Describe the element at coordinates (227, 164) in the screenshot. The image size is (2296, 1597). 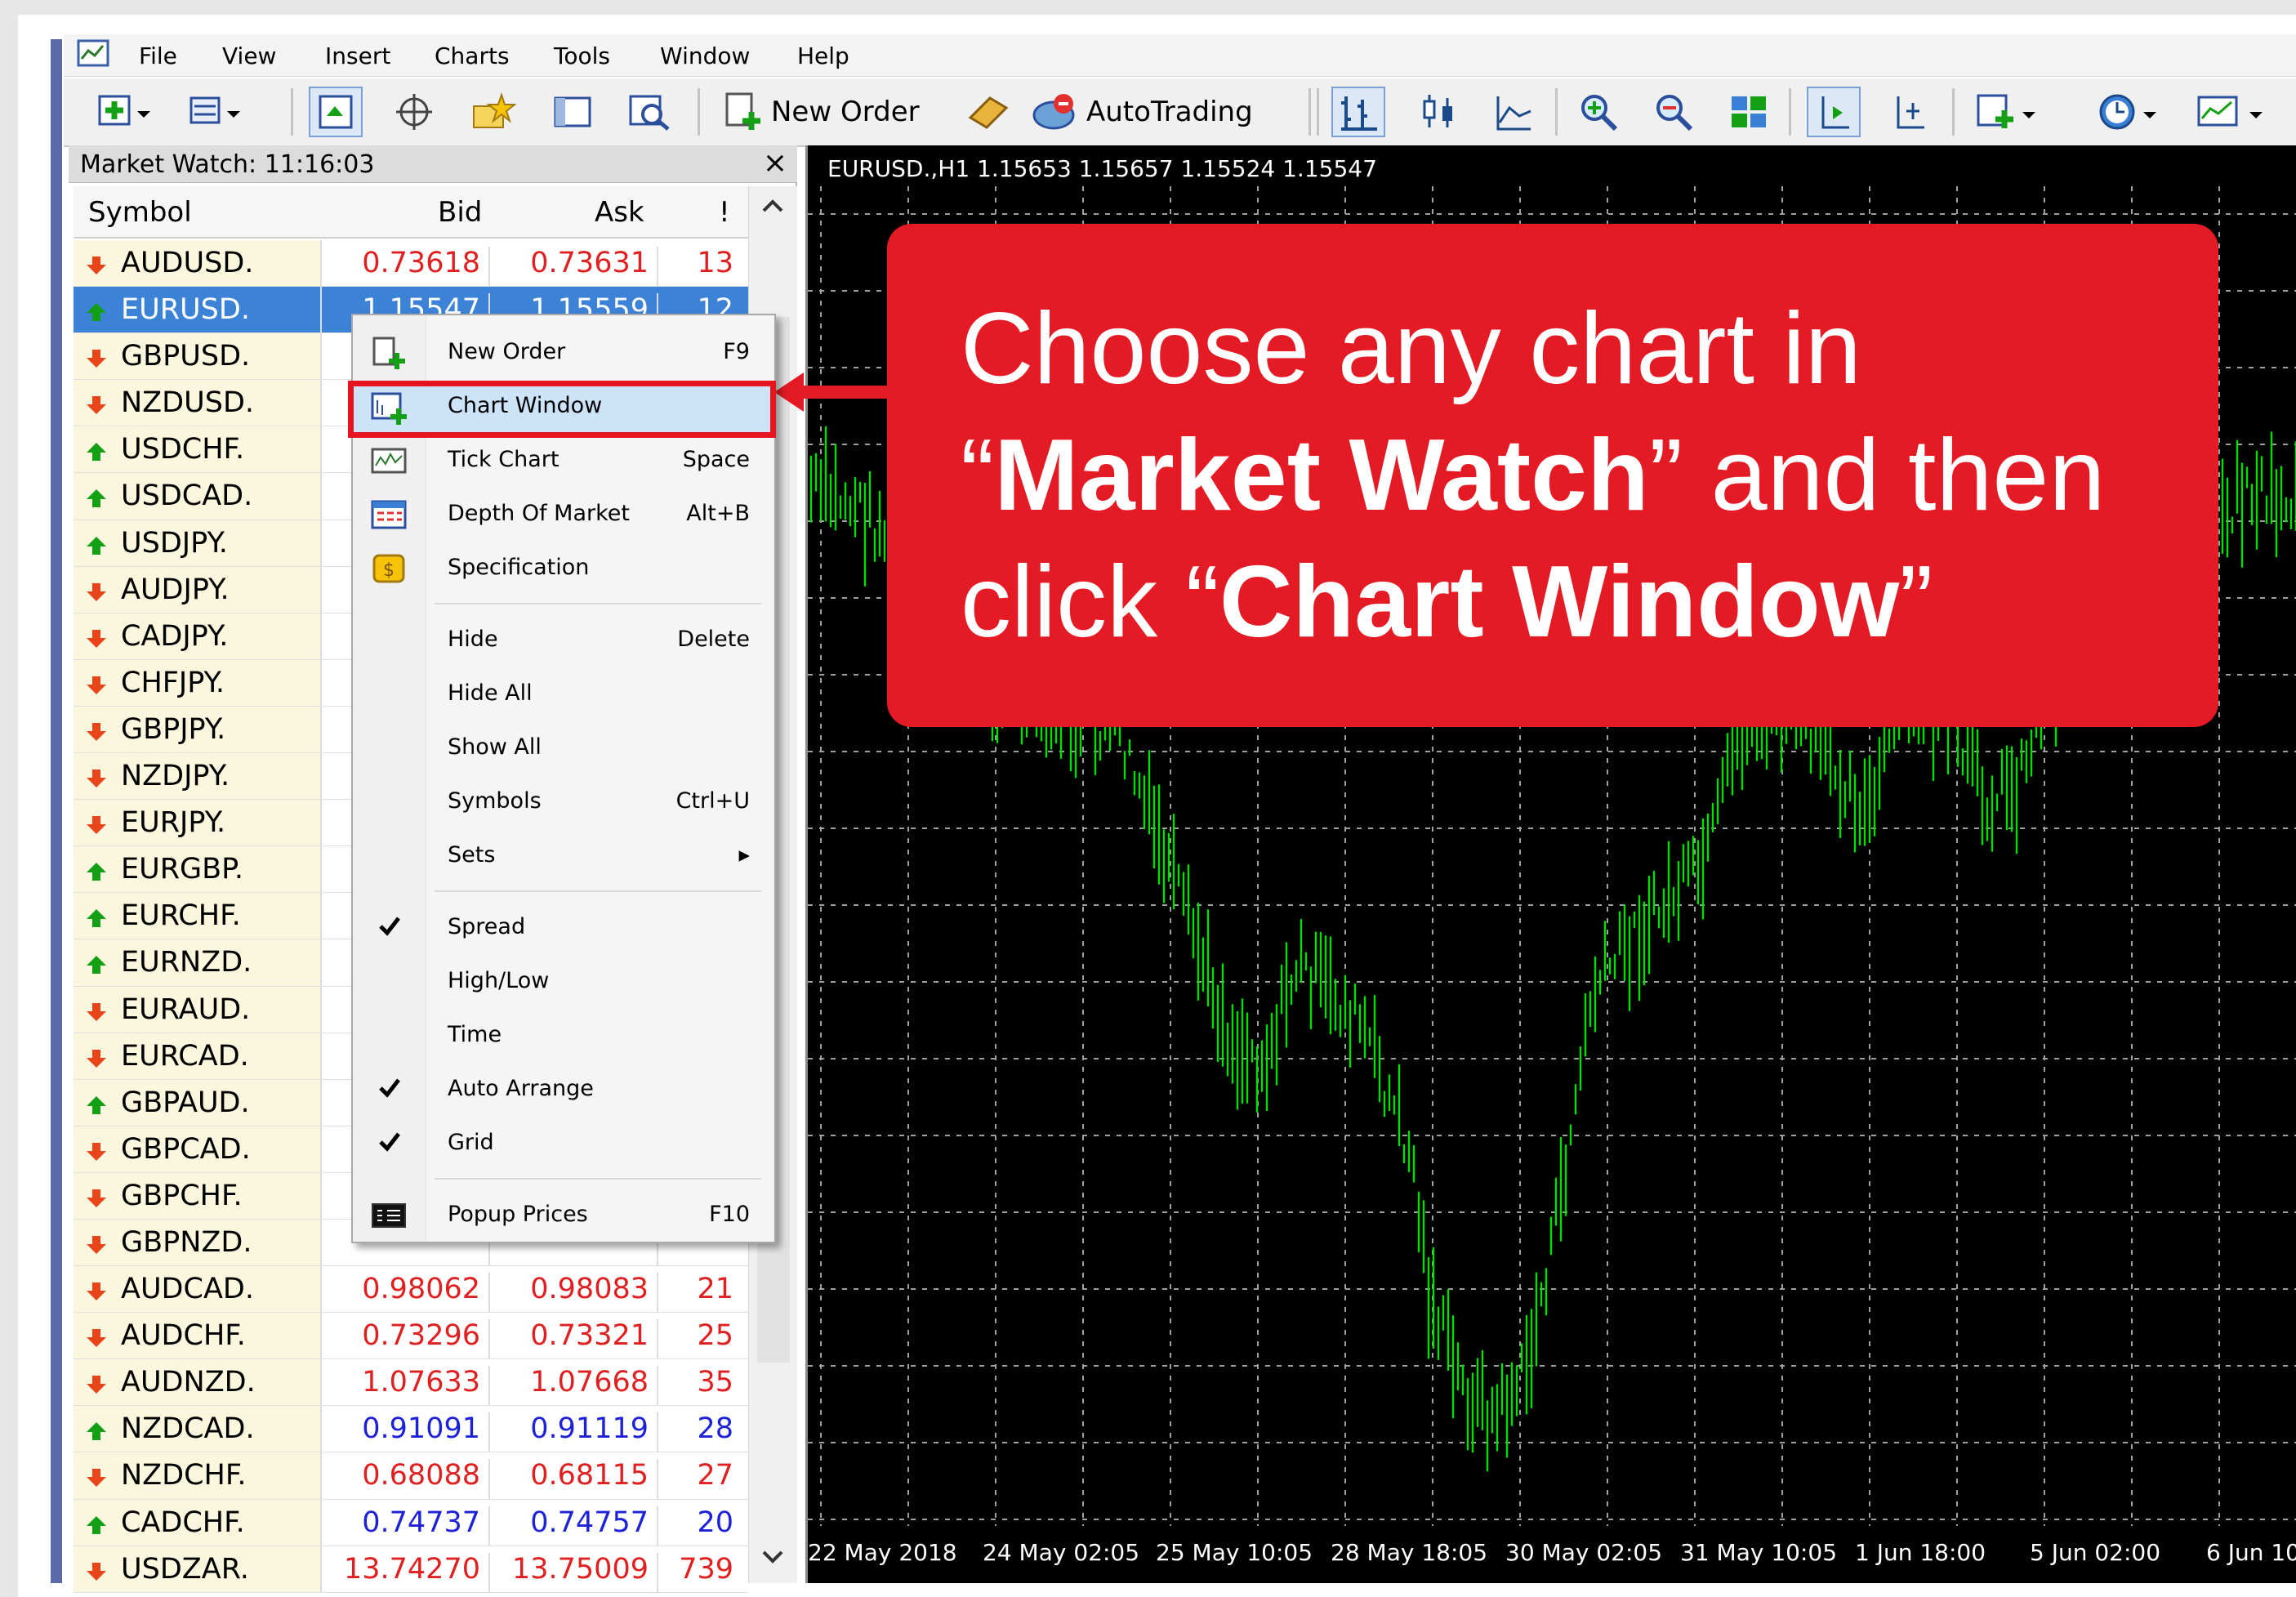
I see `market-watch-title: Market Watch: 11:16:03` at that location.